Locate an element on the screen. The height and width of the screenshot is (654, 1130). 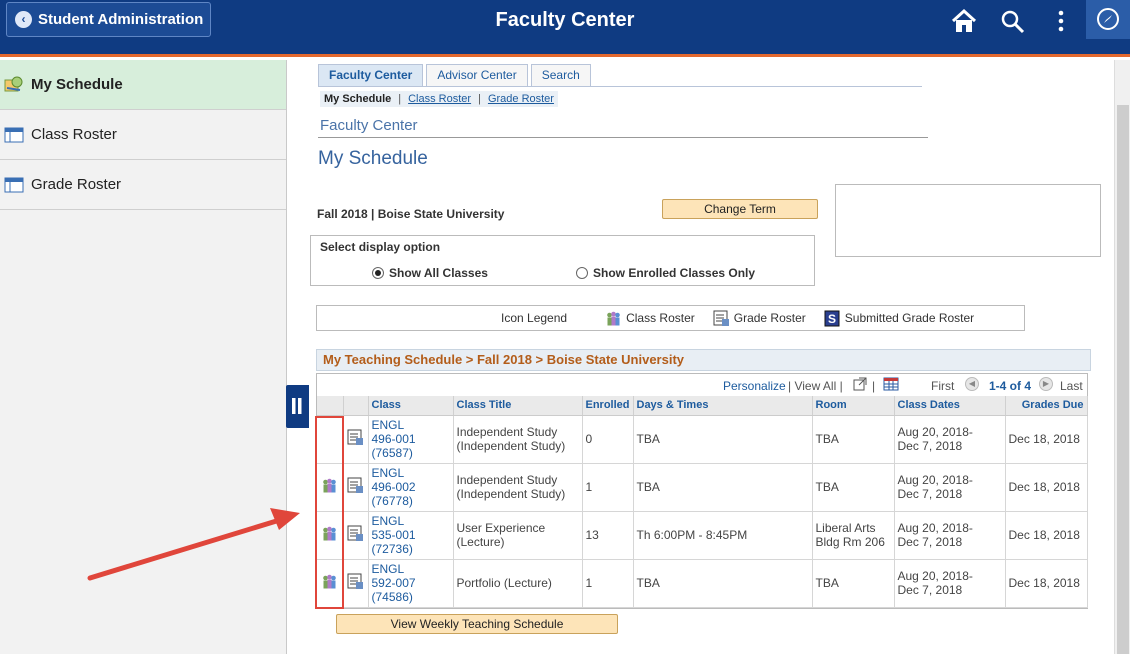
class-roster-icon is located at coordinates (613, 318).